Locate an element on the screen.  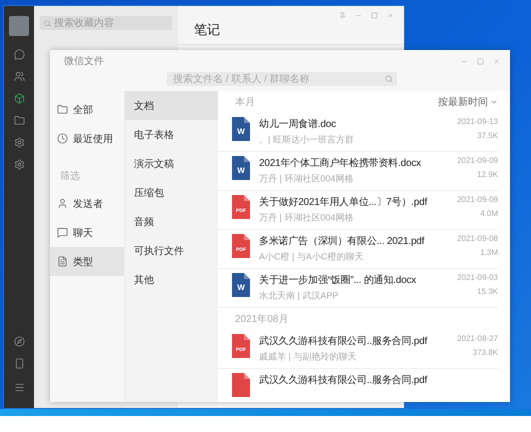
chat-icon is located at coordinates (62, 232).